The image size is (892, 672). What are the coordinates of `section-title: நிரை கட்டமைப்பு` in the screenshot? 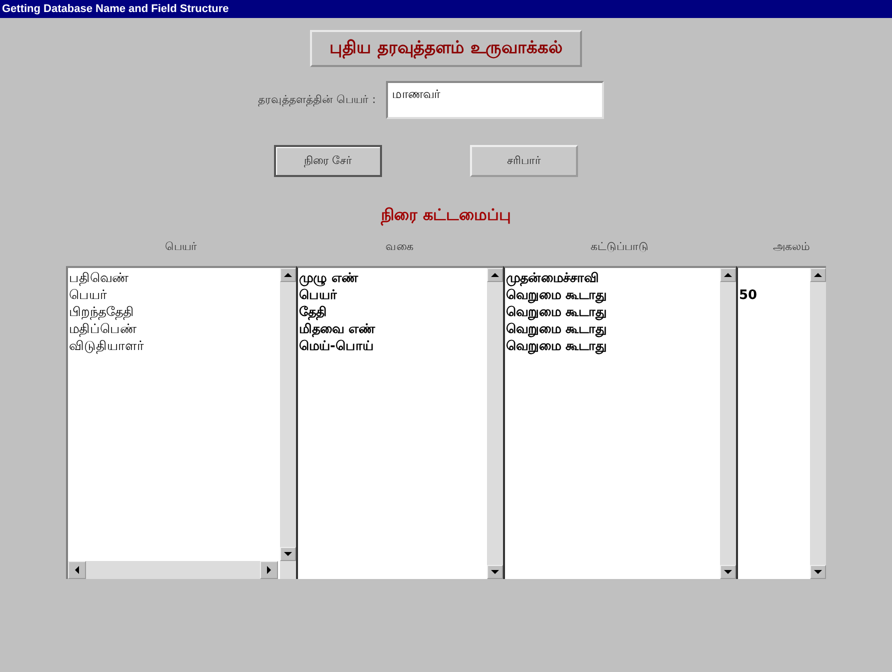 It's located at (446, 215).